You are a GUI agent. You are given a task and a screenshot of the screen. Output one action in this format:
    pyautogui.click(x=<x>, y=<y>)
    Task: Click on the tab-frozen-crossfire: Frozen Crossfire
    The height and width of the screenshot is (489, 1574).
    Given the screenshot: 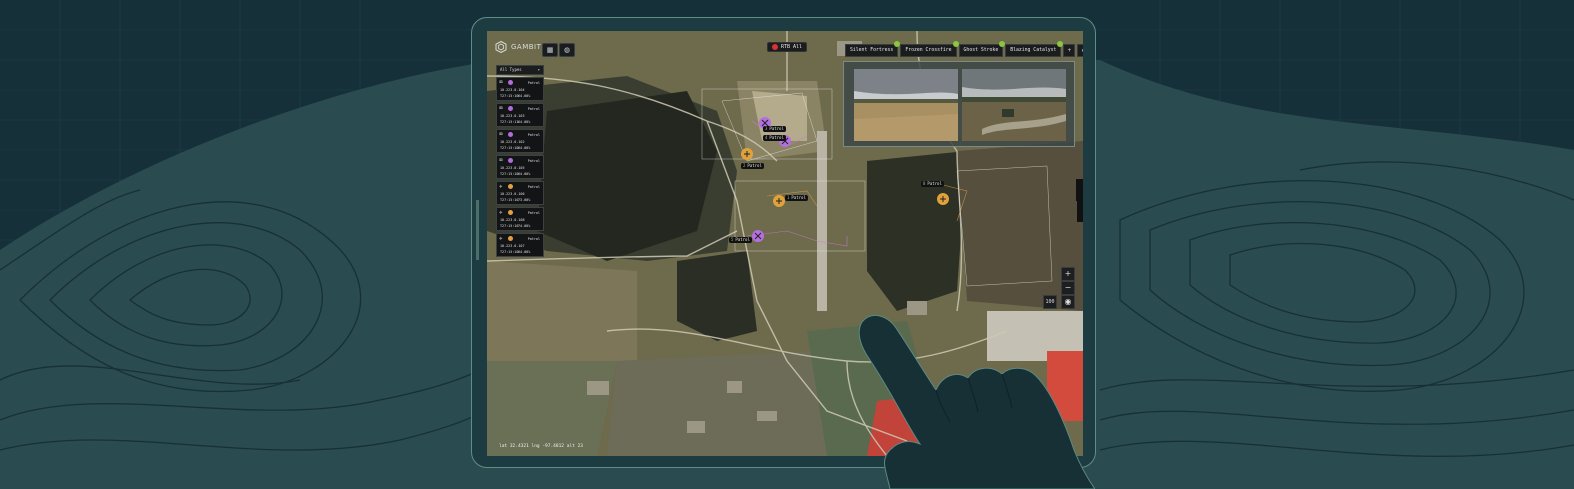 What is the action you would take?
    pyautogui.click(x=929, y=49)
    